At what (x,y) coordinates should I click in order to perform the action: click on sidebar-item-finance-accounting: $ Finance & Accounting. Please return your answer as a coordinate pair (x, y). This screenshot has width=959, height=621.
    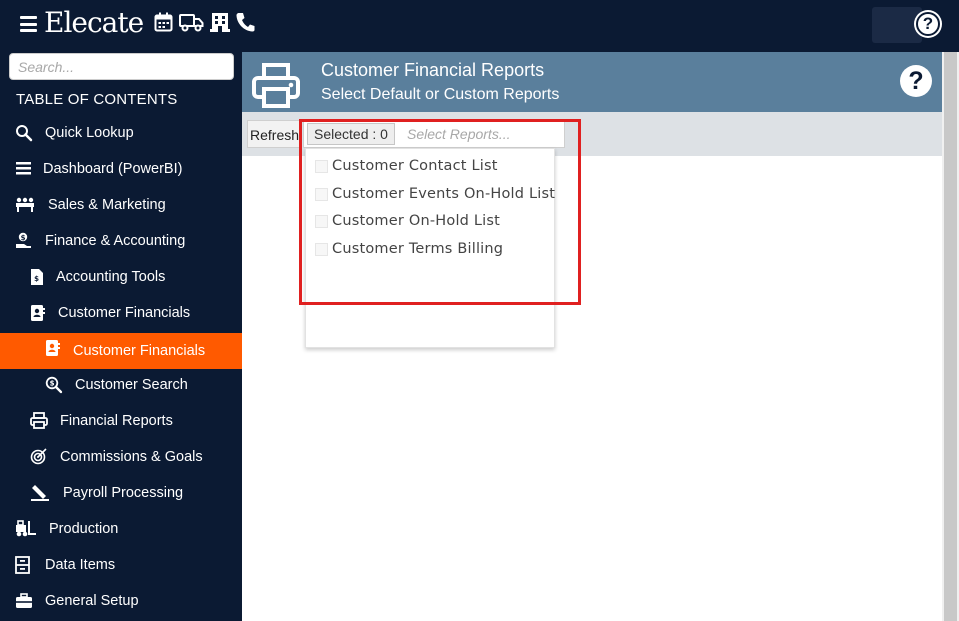
    Looking at the image, I should click on (121, 241).